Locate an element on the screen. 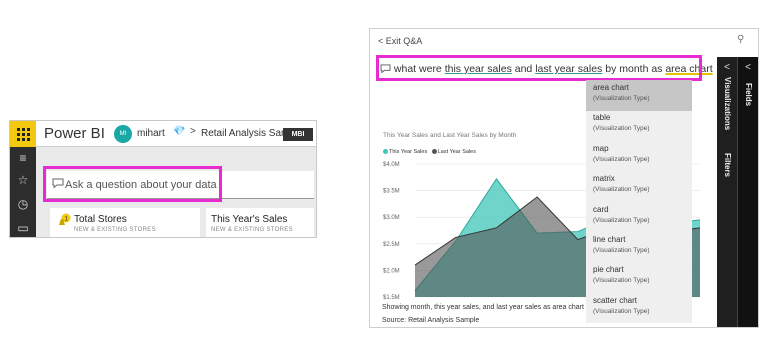  dropdown-item-name: matrix is located at coordinates (604, 179).